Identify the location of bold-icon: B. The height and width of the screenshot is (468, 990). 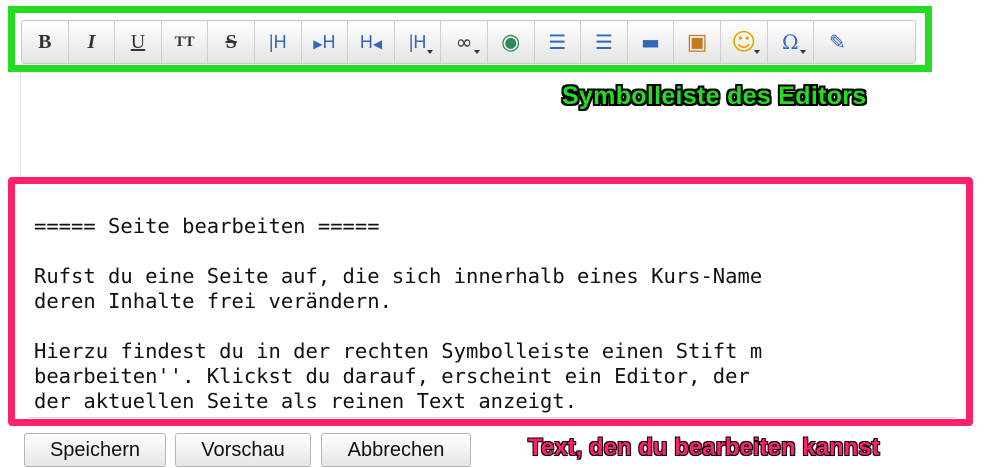
(45, 41).